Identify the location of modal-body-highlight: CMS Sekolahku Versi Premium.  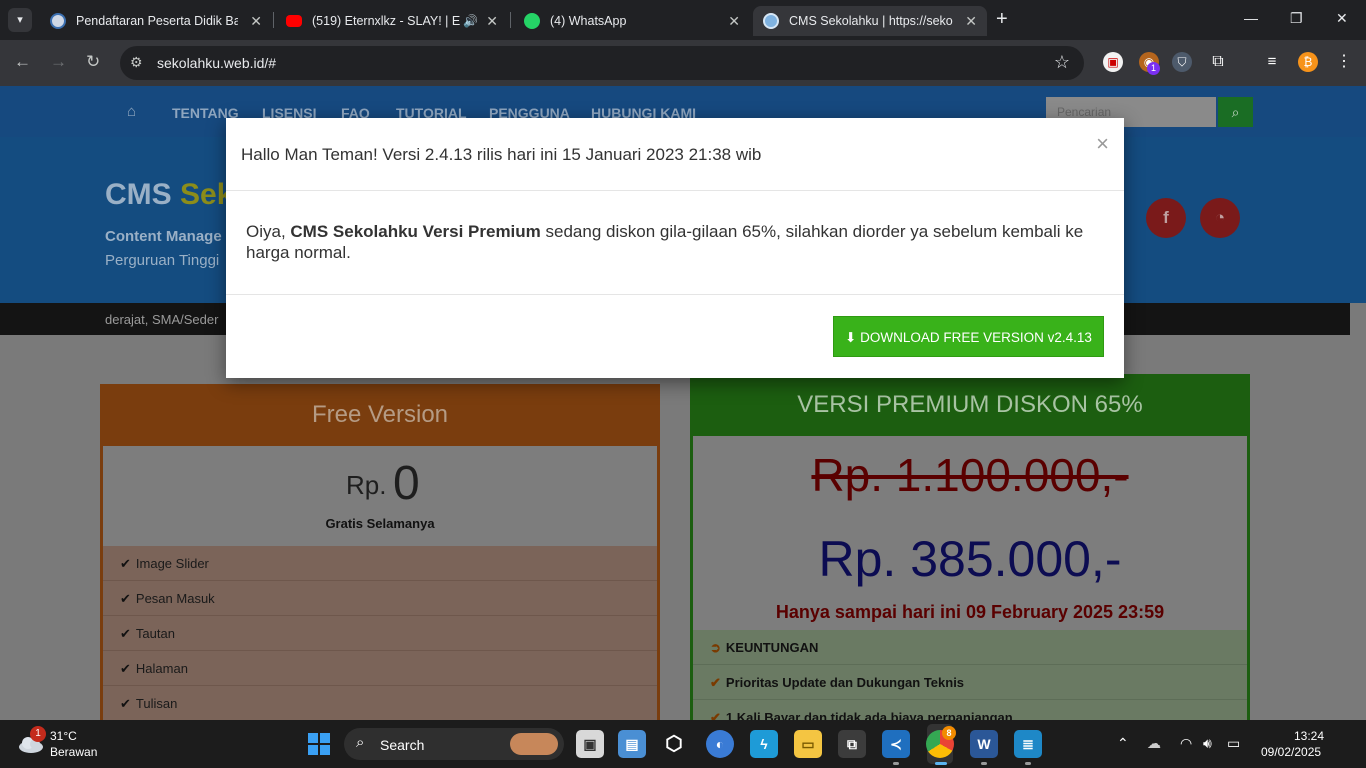
(415, 231).